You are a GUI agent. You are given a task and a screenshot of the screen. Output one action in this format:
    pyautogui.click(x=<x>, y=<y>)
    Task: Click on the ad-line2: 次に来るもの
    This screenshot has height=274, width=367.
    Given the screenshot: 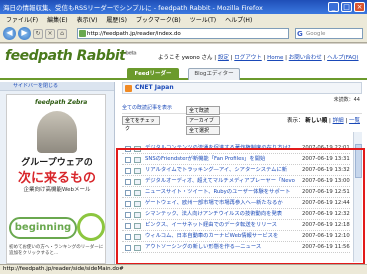 What is the action you would take?
    pyautogui.click(x=56, y=178)
    